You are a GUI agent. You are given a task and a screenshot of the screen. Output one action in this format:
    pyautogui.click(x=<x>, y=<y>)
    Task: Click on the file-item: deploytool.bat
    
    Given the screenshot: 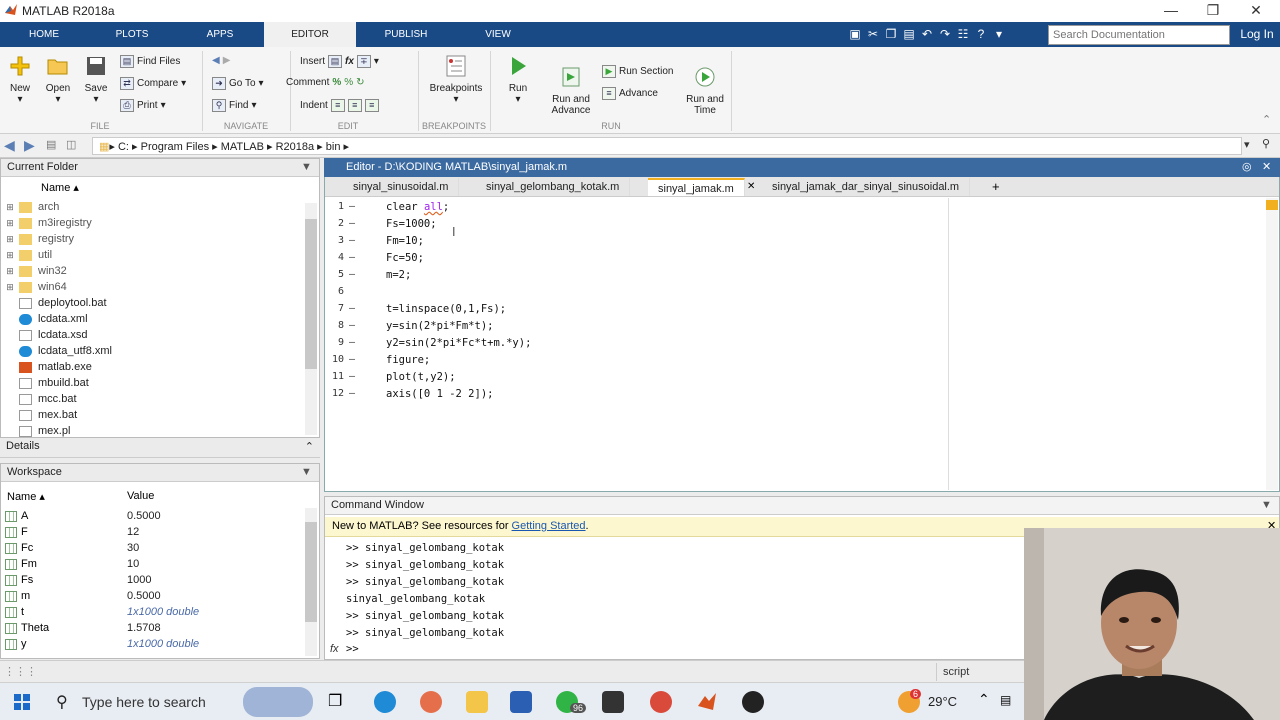 What is the action you would take?
    pyautogui.click(x=151, y=303)
    